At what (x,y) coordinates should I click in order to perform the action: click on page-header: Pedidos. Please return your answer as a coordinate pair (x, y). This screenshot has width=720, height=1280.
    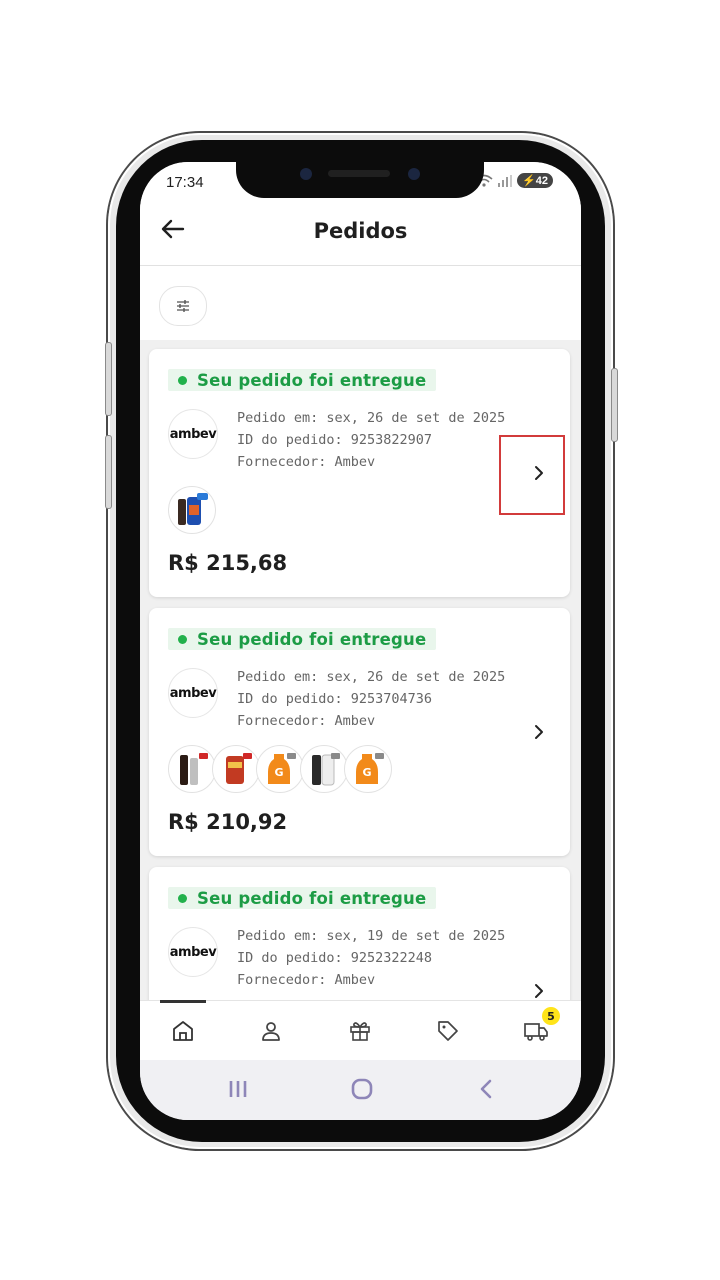
    Looking at the image, I should click on (360, 234).